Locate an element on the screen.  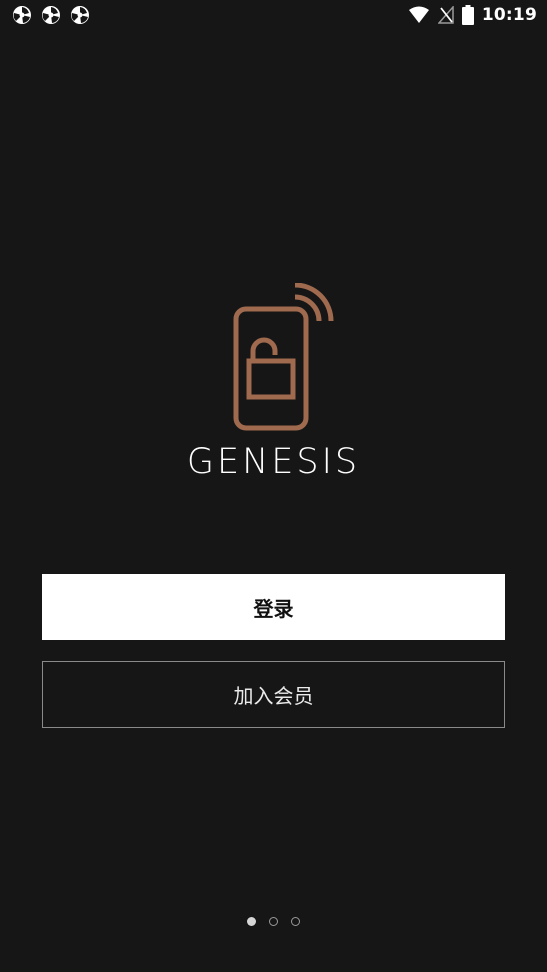
login-button-label: 登录 is located at coordinates (273, 608).